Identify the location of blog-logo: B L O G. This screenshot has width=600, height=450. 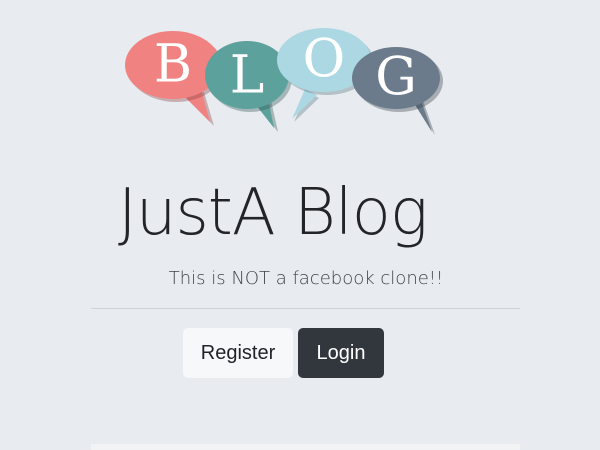
(287, 84).